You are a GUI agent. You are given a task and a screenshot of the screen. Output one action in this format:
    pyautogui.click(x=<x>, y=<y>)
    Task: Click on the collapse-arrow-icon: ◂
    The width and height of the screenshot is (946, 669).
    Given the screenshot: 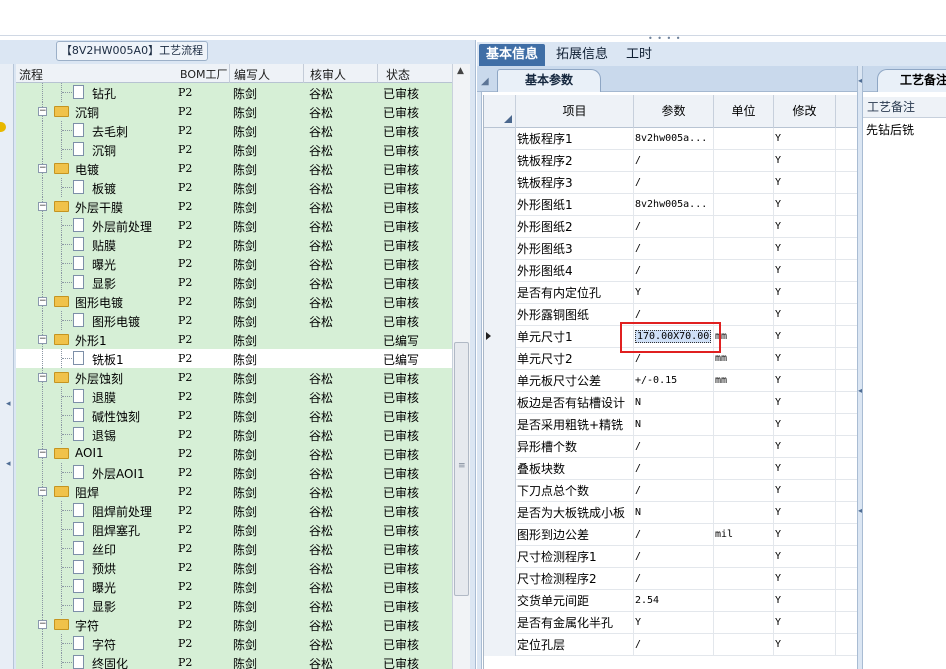 What is the action you would take?
    pyautogui.click(x=8, y=404)
    